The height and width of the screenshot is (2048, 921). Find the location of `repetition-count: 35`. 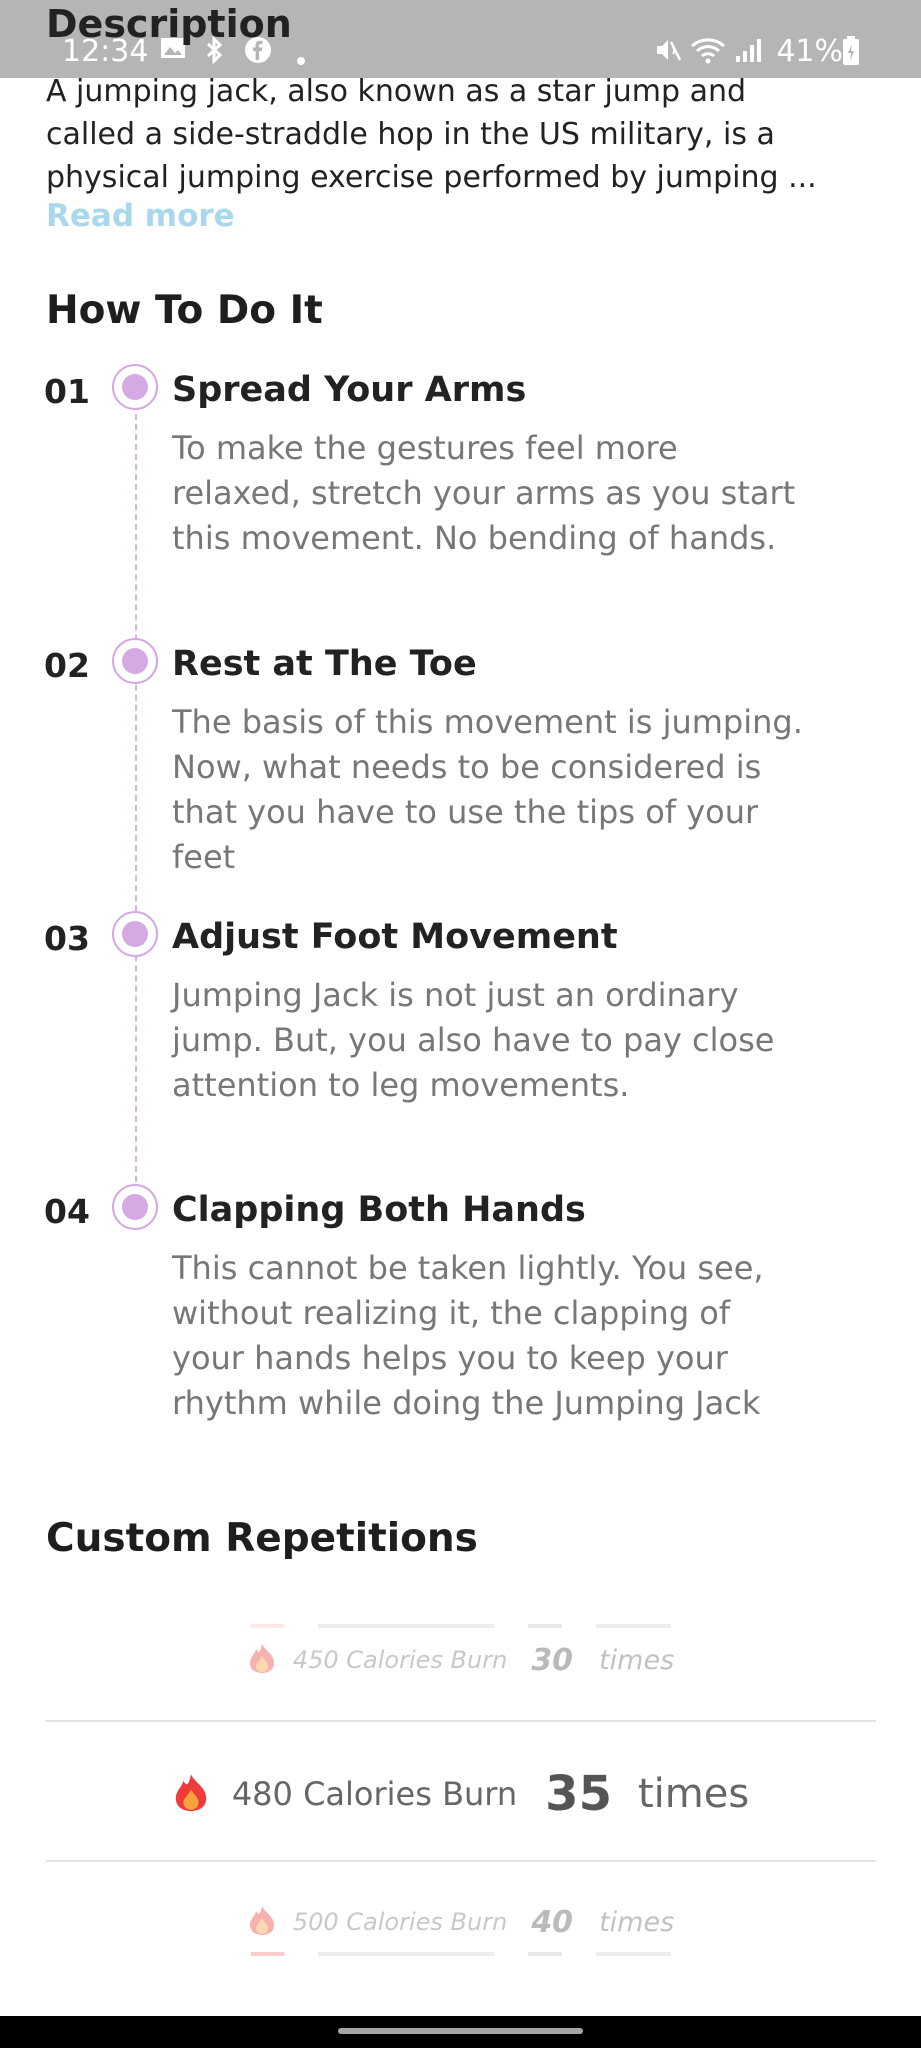

repetition-count: 35 is located at coordinates (578, 1794).